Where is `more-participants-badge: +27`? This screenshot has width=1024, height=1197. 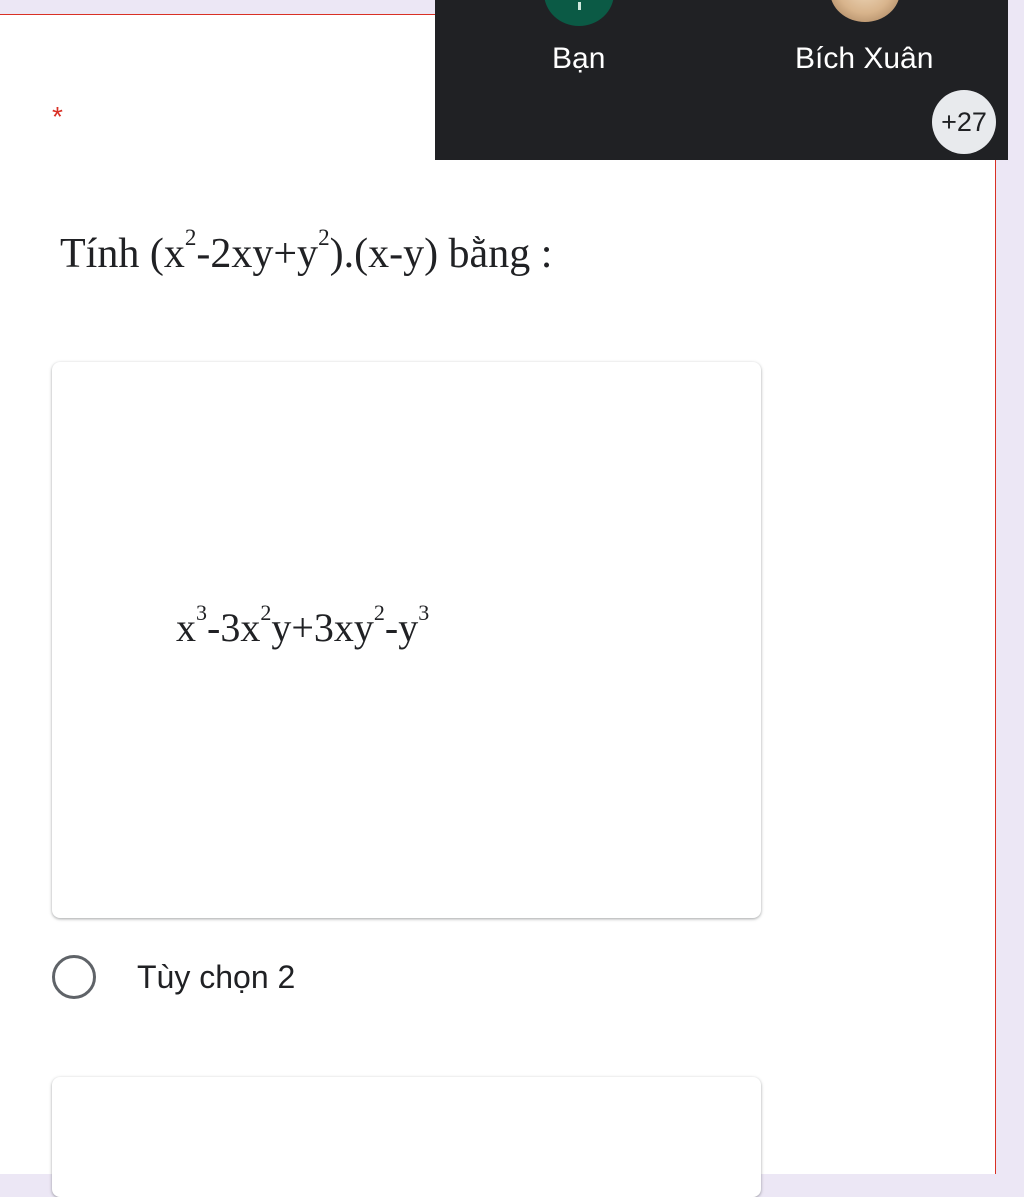
more-participants-badge: +27 is located at coordinates (964, 122).